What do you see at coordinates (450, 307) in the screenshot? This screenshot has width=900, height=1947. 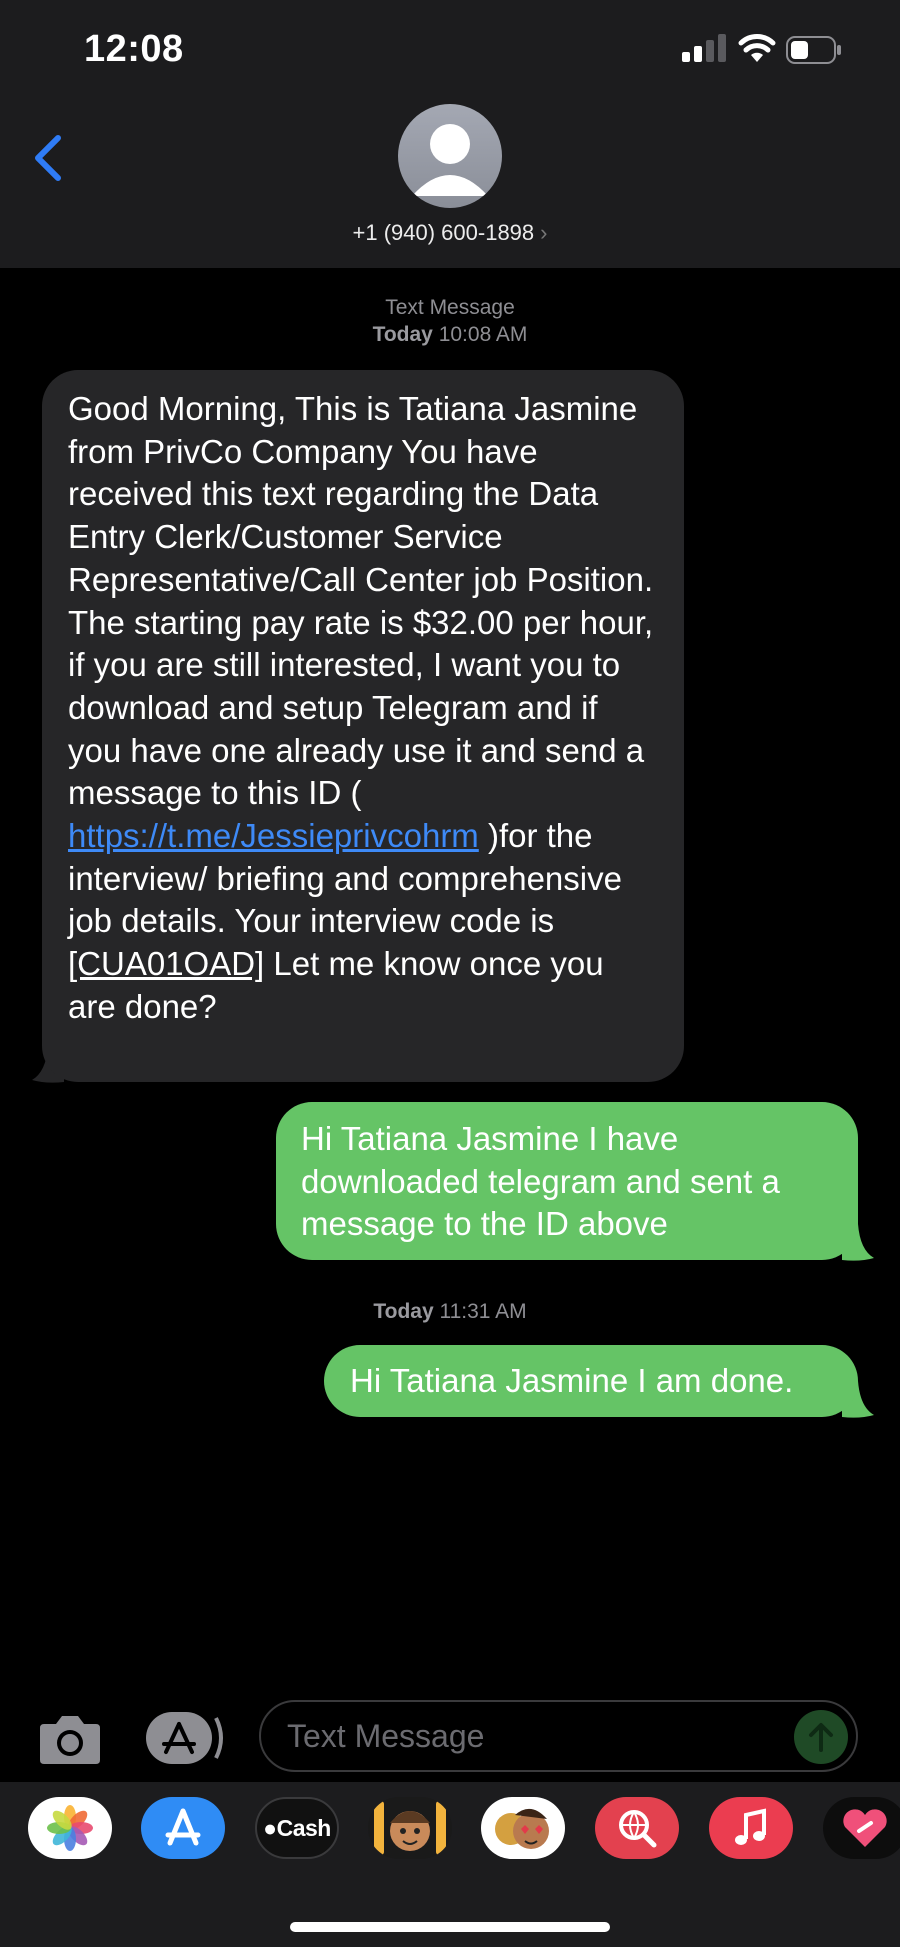 I see `message-type-label: Text Message` at bounding box center [450, 307].